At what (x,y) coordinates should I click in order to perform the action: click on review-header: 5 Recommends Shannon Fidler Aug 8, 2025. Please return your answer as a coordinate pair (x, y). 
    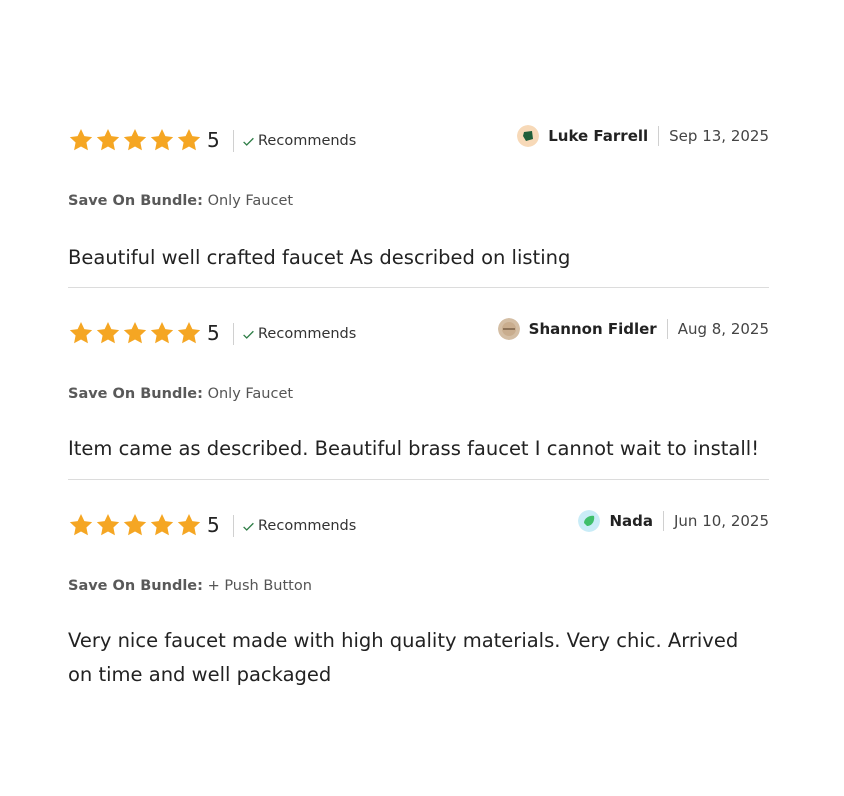
    Looking at the image, I should click on (418, 333).